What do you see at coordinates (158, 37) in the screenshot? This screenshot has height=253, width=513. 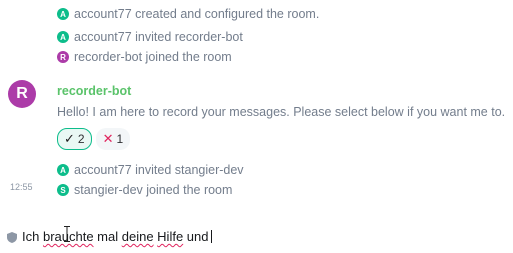 I see `event-text: account77 invited recorder-bot` at bounding box center [158, 37].